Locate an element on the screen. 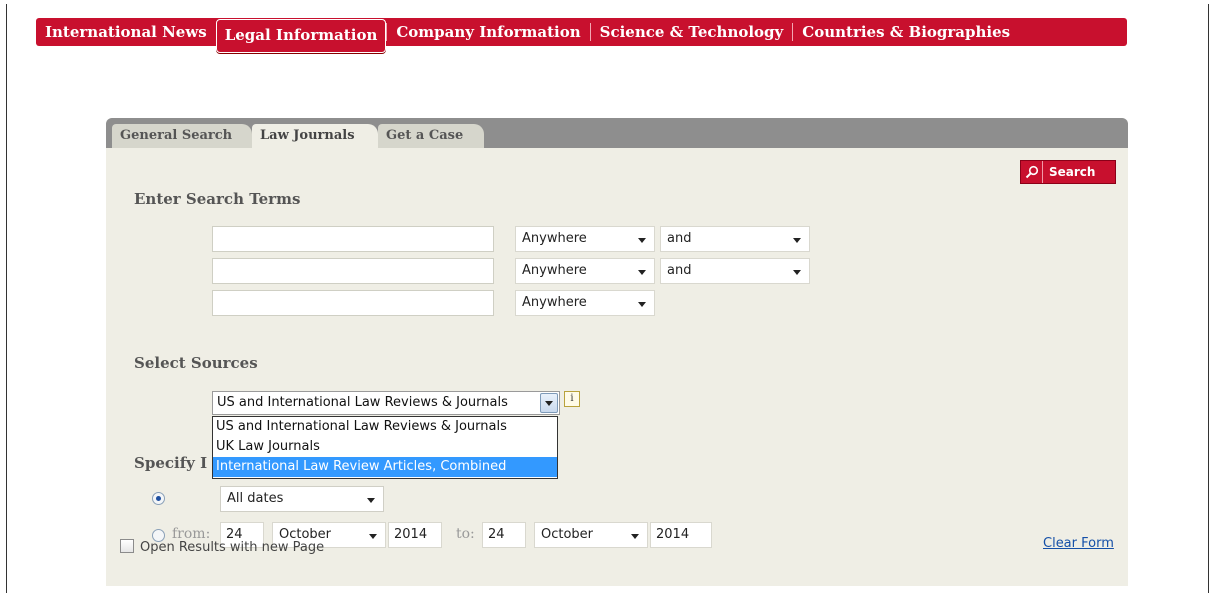  open-results-checkbox is located at coordinates (127, 546).